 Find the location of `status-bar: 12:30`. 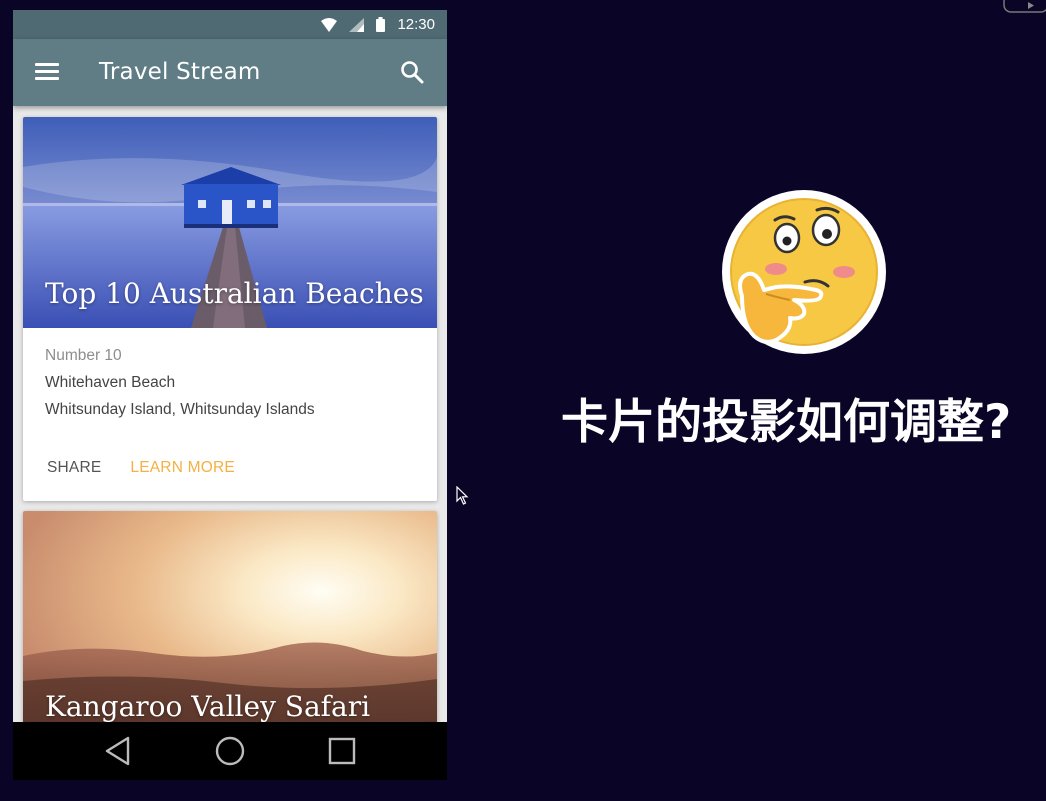

status-bar: 12:30 is located at coordinates (230, 24).